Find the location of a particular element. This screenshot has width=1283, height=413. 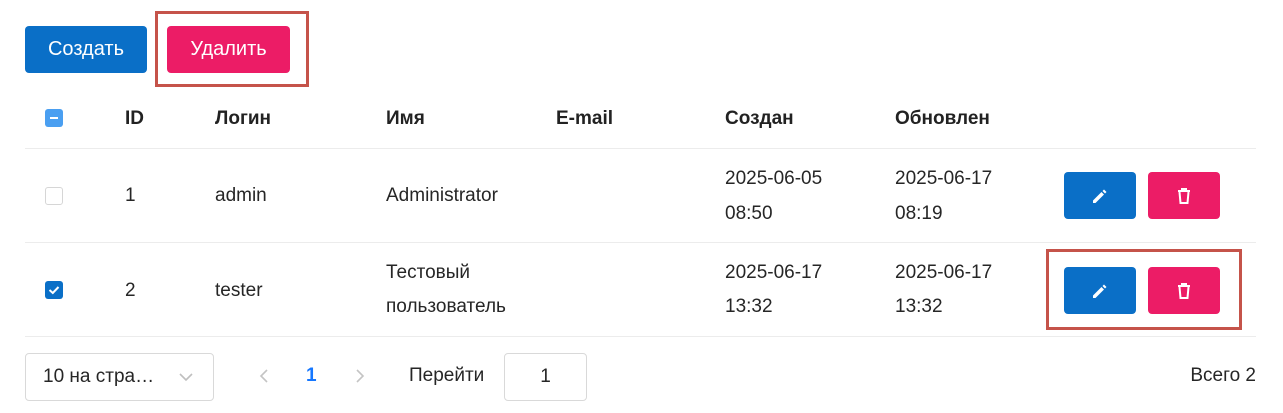

check-icon is located at coordinates (54, 290).